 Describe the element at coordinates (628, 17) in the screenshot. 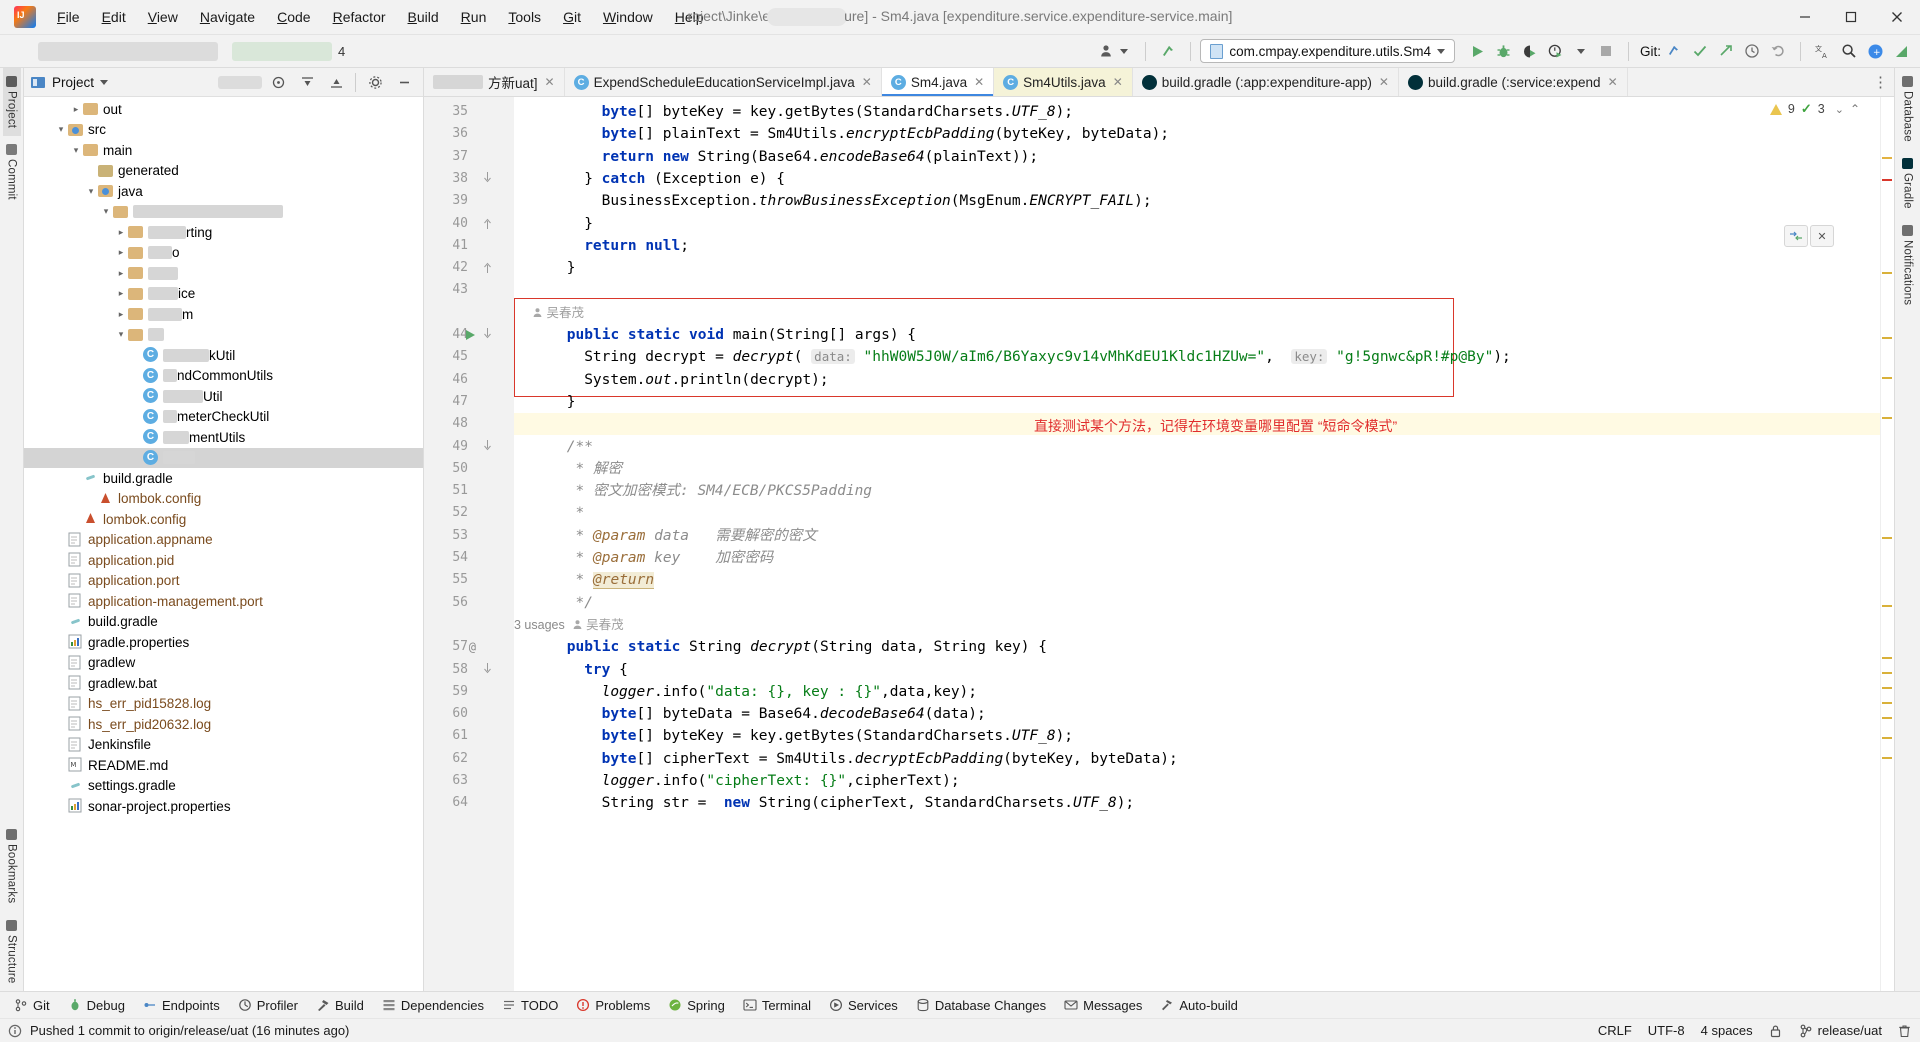

I see `menu-window: Window` at that location.